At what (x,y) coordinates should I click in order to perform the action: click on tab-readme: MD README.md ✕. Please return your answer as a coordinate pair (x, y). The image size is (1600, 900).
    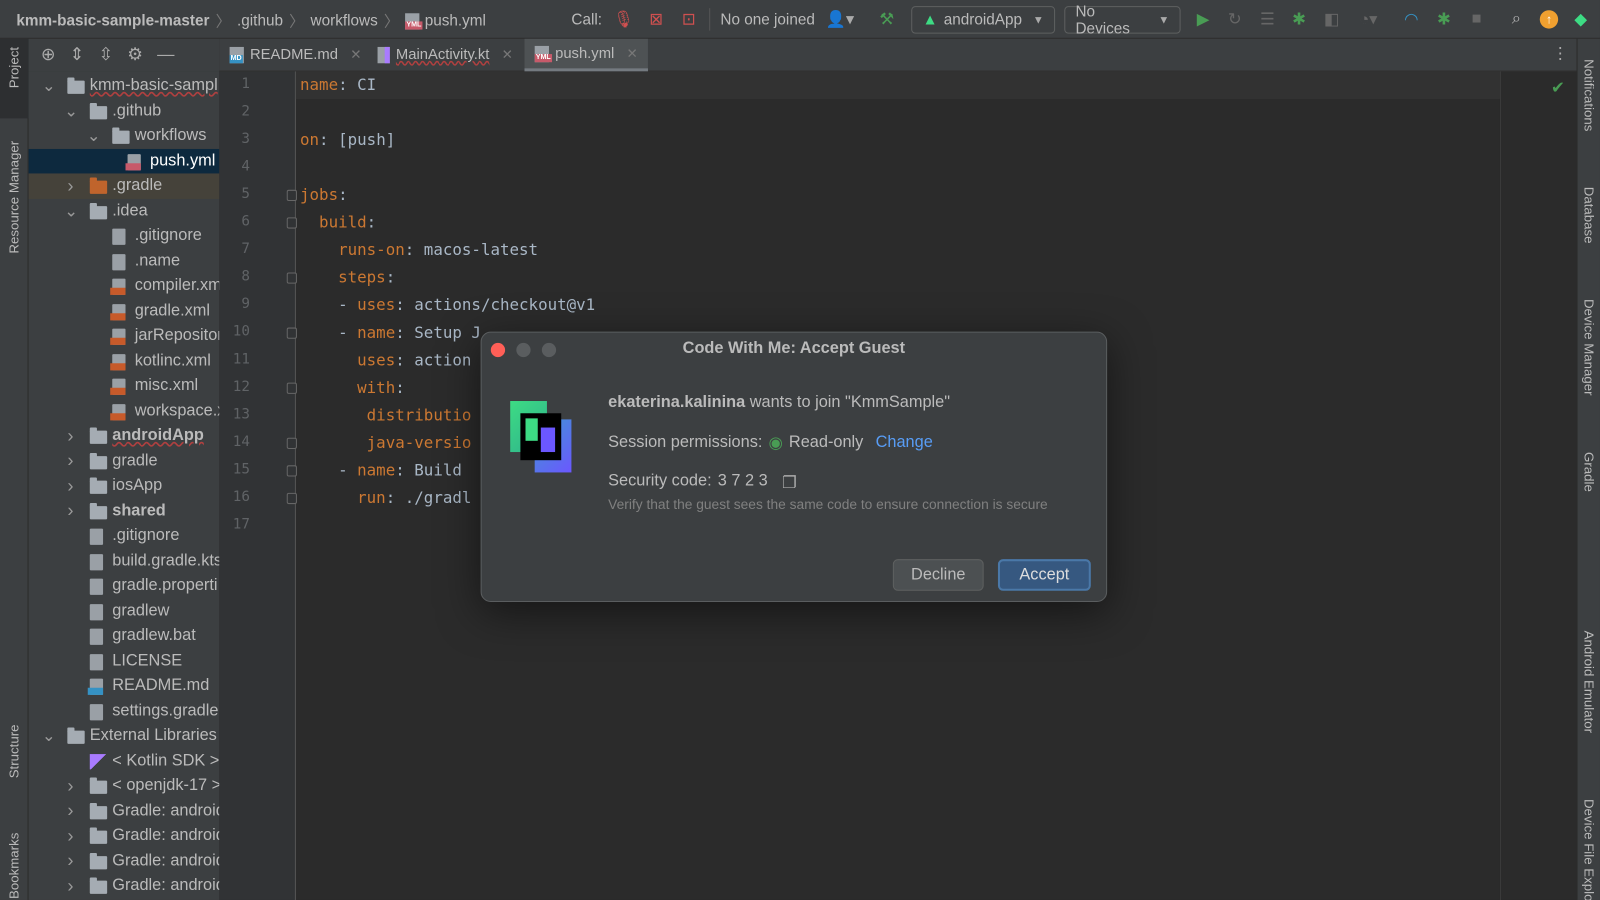
    Looking at the image, I should click on (295, 55).